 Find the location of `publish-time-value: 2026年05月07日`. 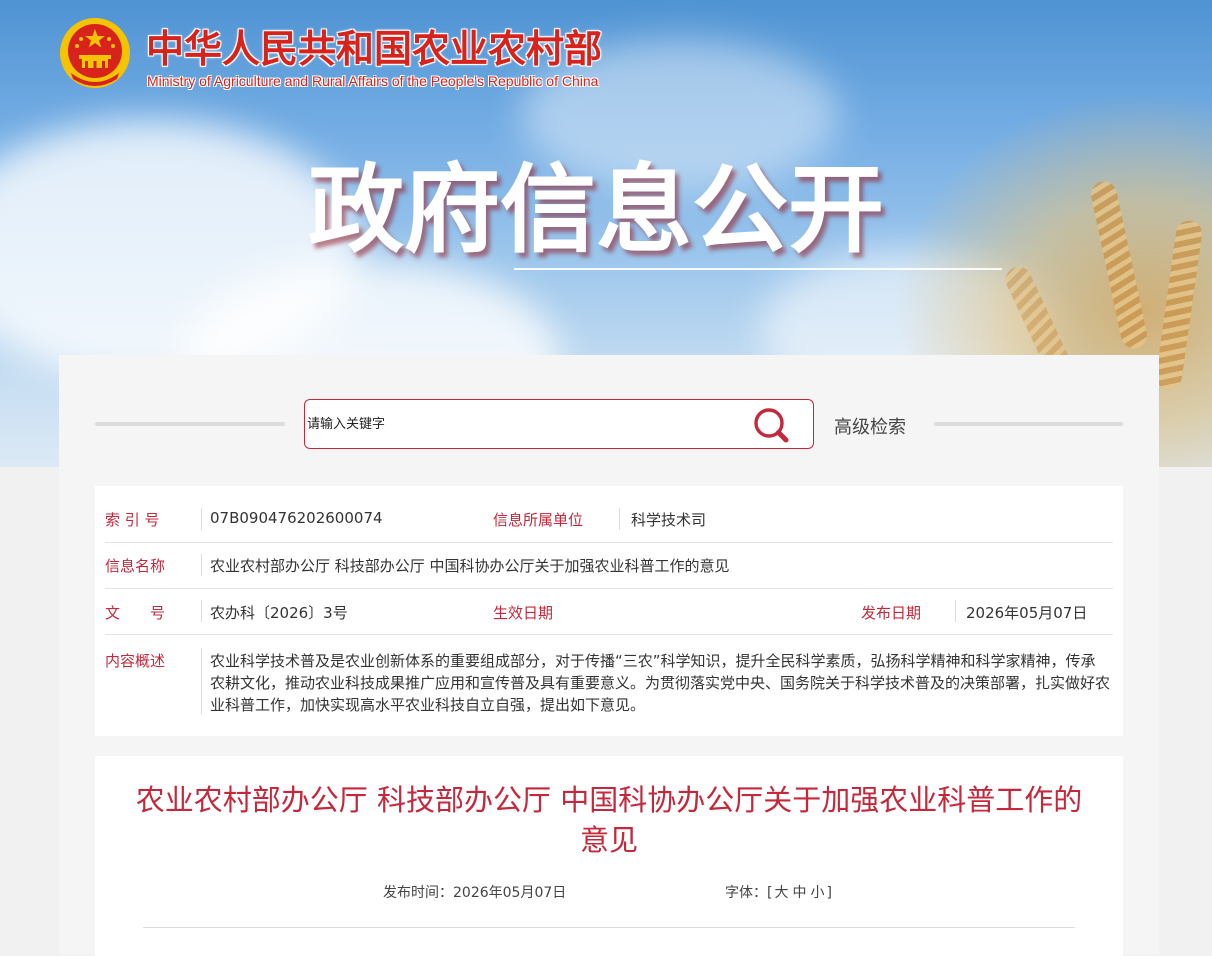

publish-time-value: 2026年05月07日 is located at coordinates (510, 893).